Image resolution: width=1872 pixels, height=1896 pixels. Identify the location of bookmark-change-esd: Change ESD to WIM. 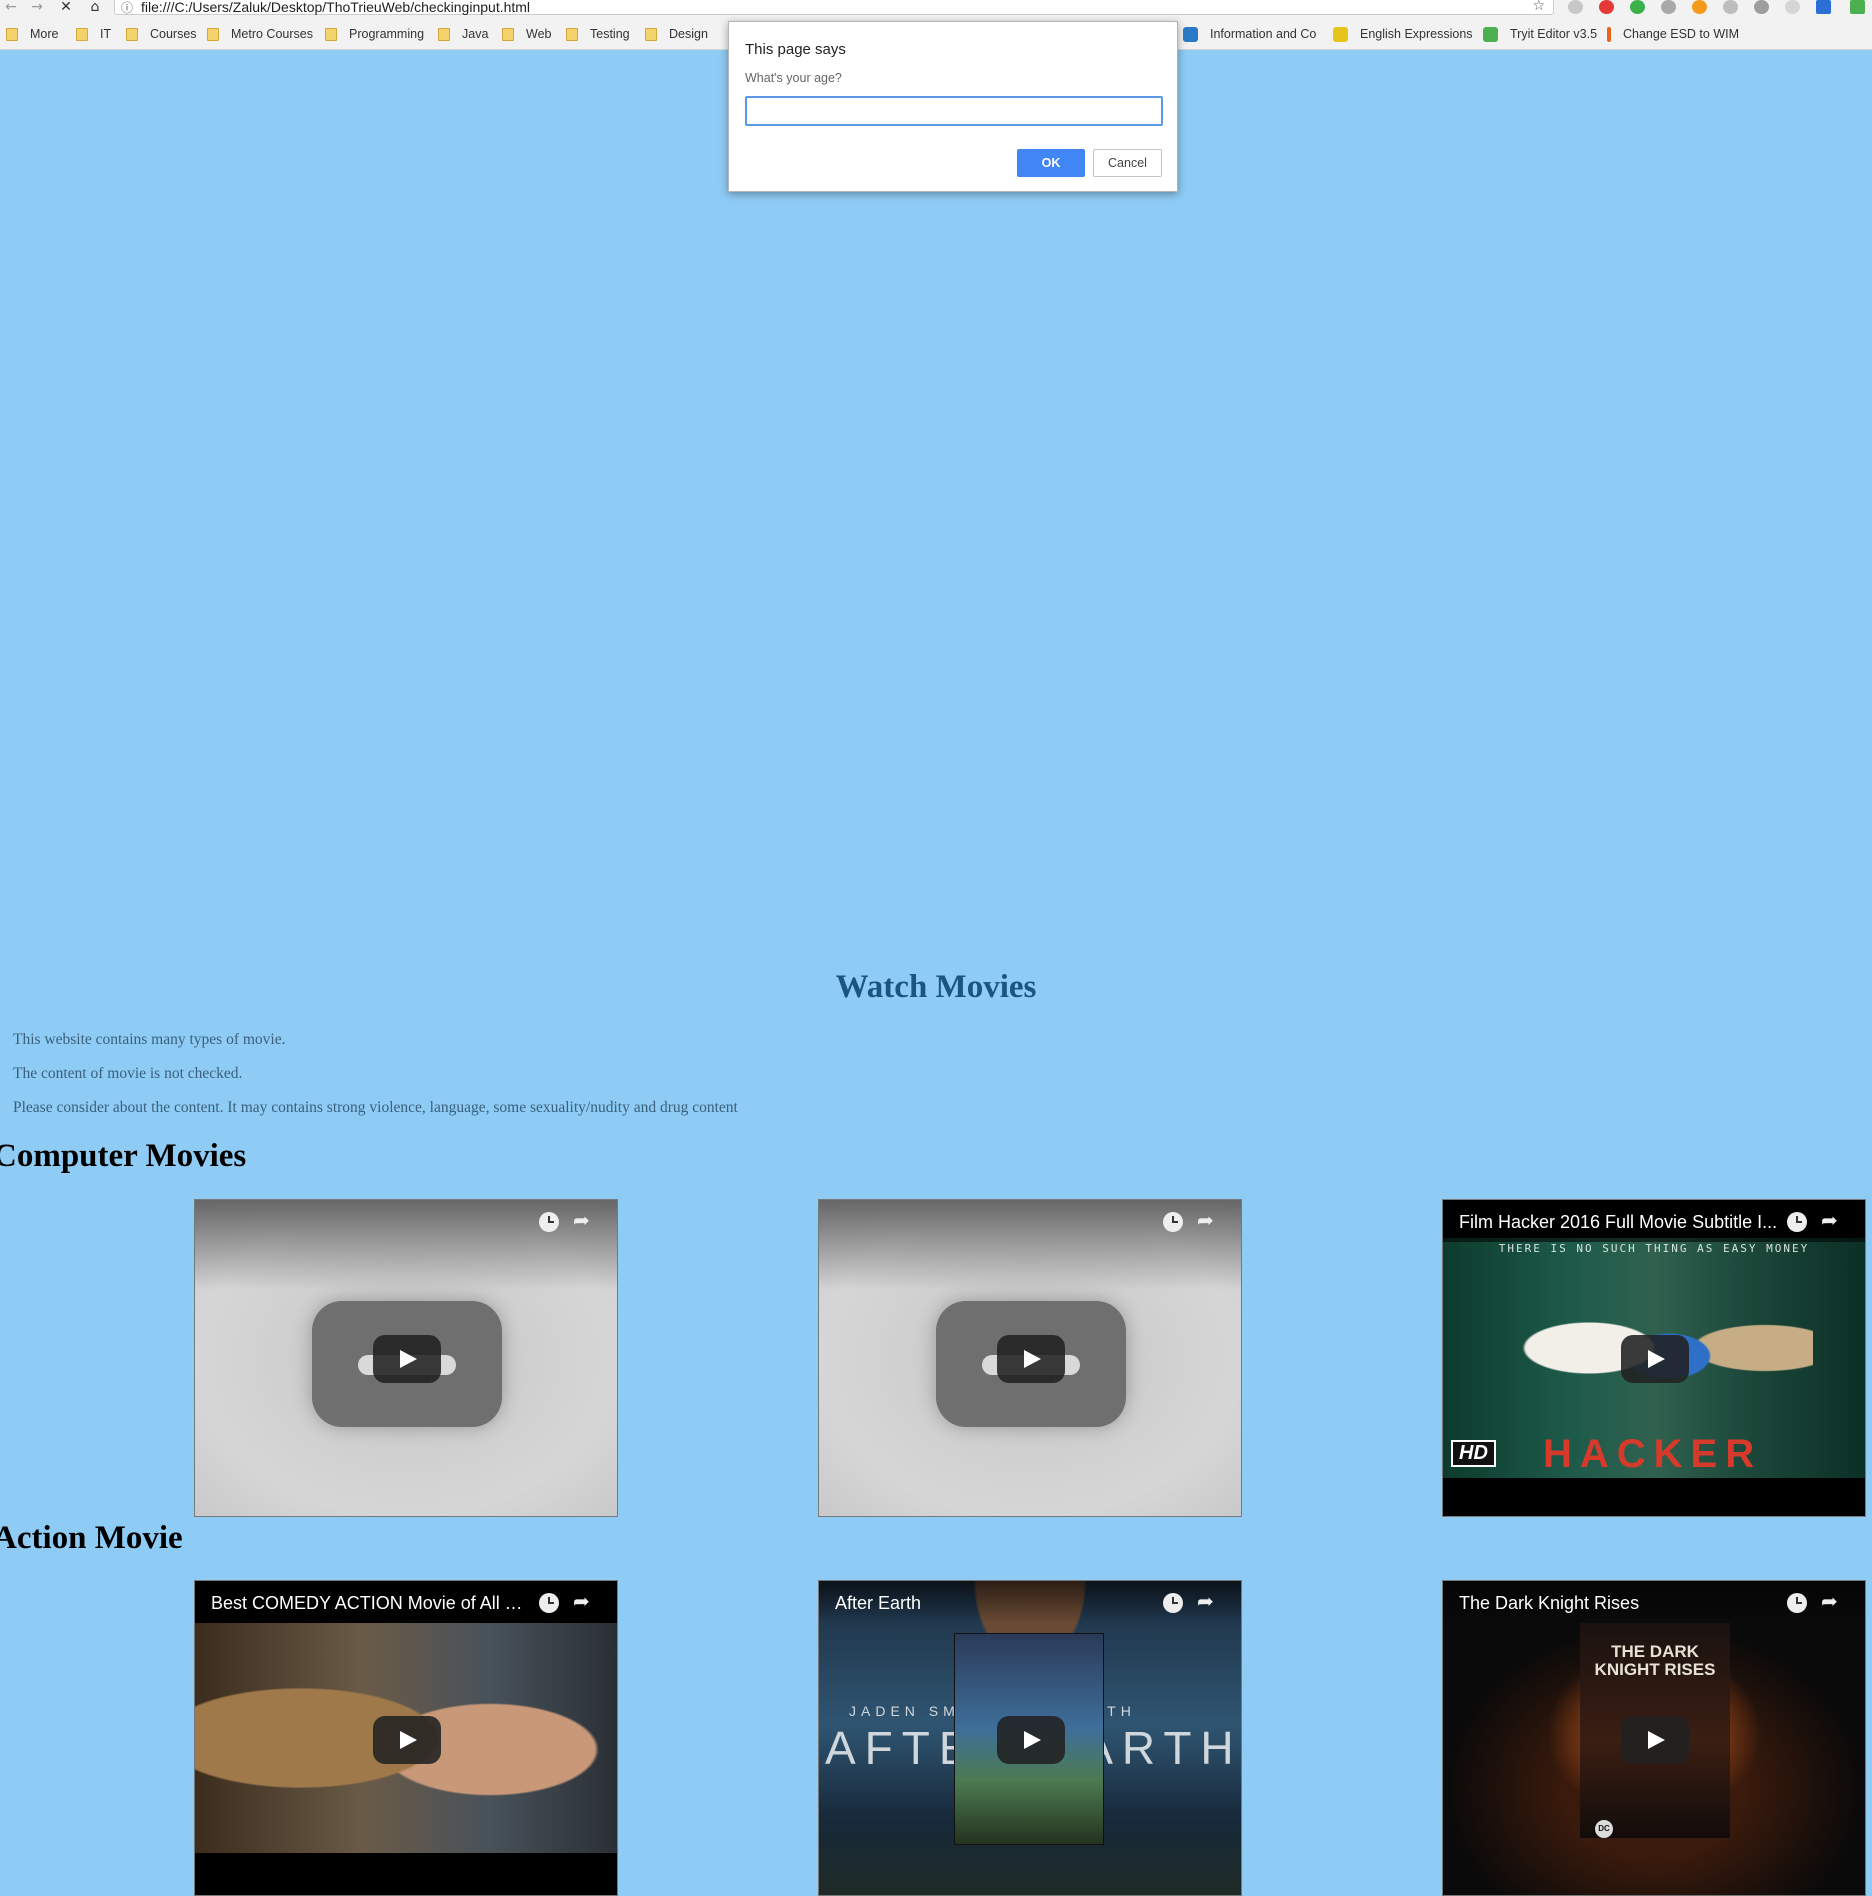
(1673, 34).